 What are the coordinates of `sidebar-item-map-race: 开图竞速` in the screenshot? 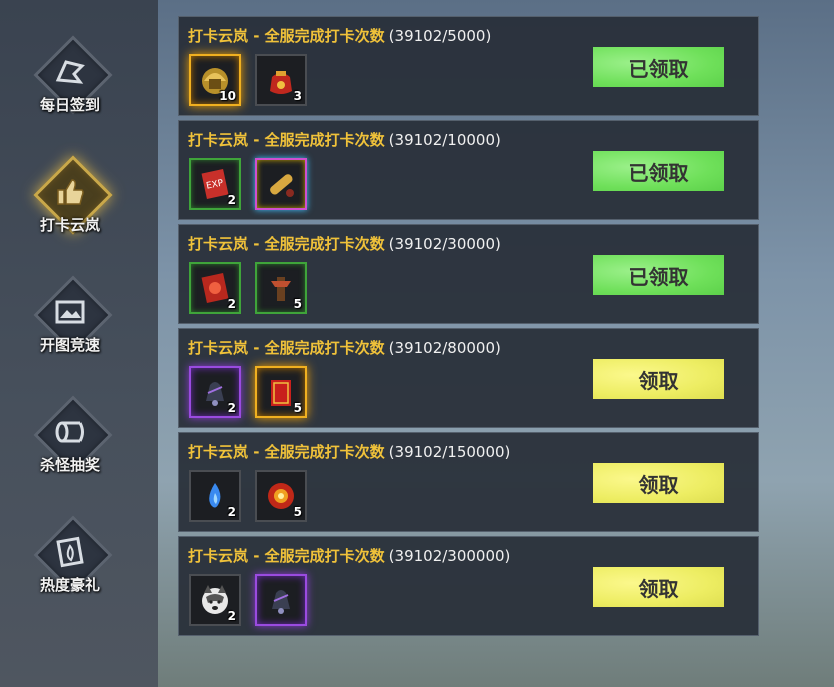 It's located at (70, 330).